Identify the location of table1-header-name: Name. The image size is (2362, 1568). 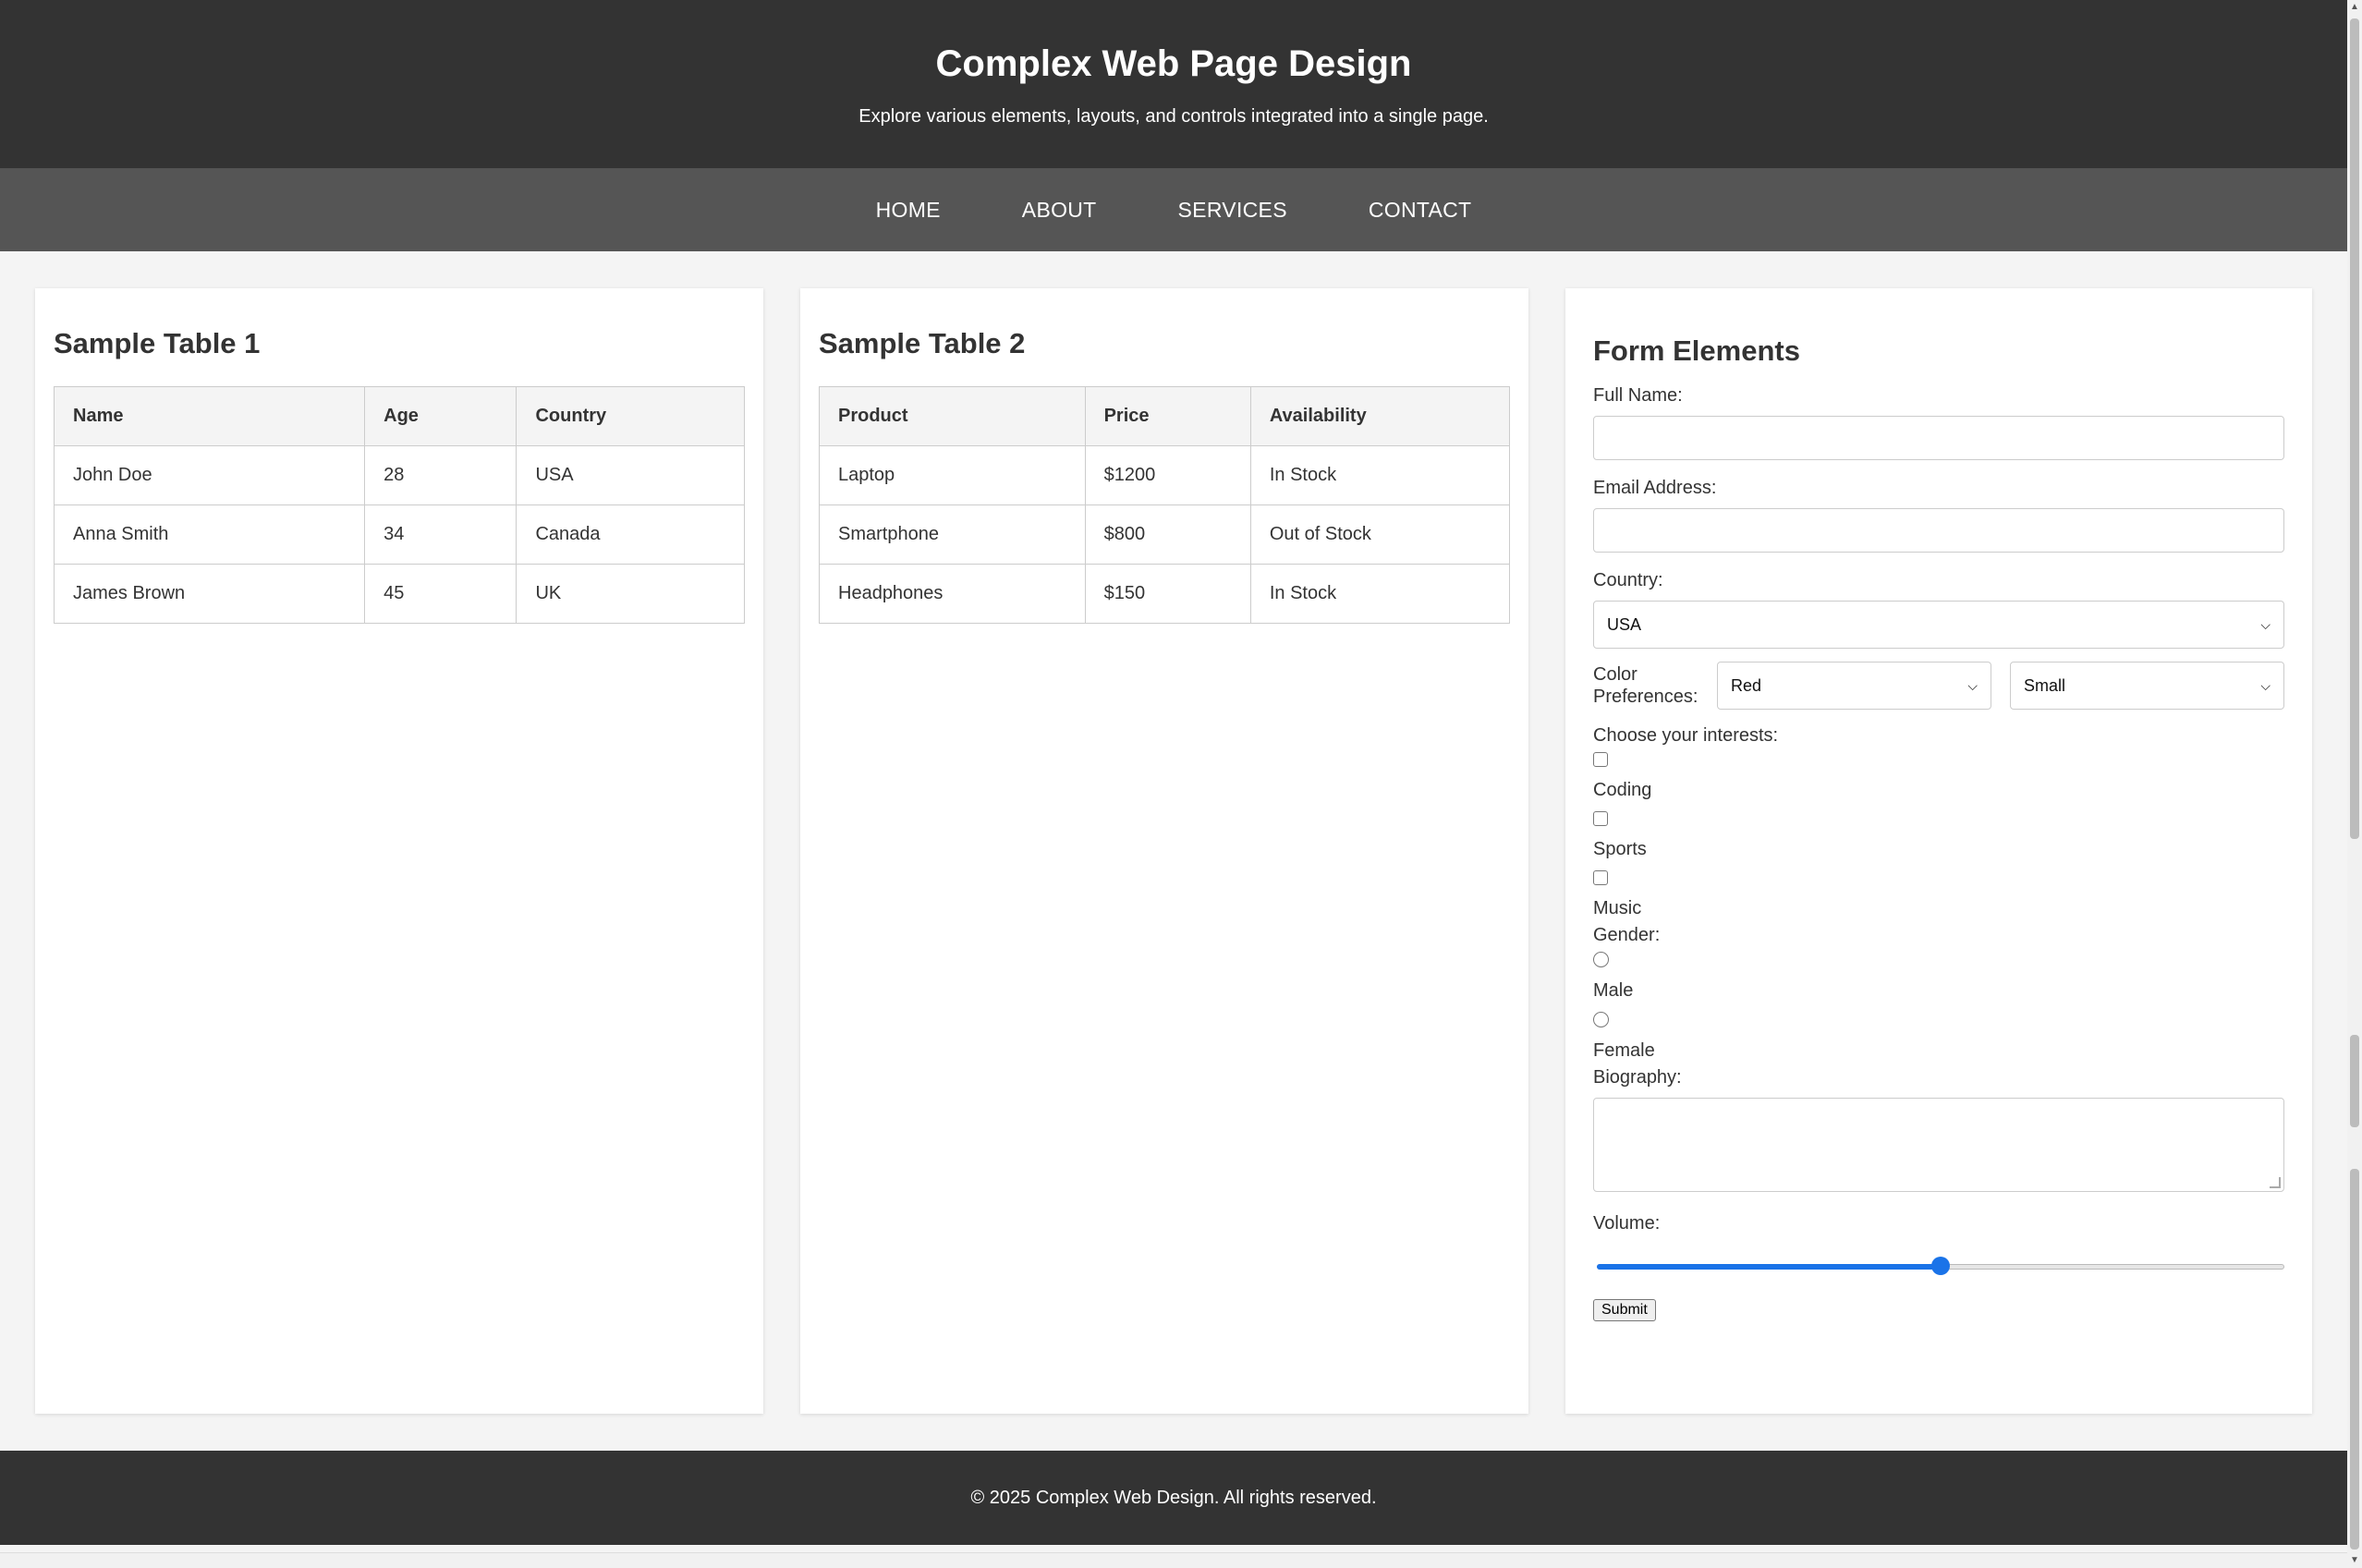
(209, 416).